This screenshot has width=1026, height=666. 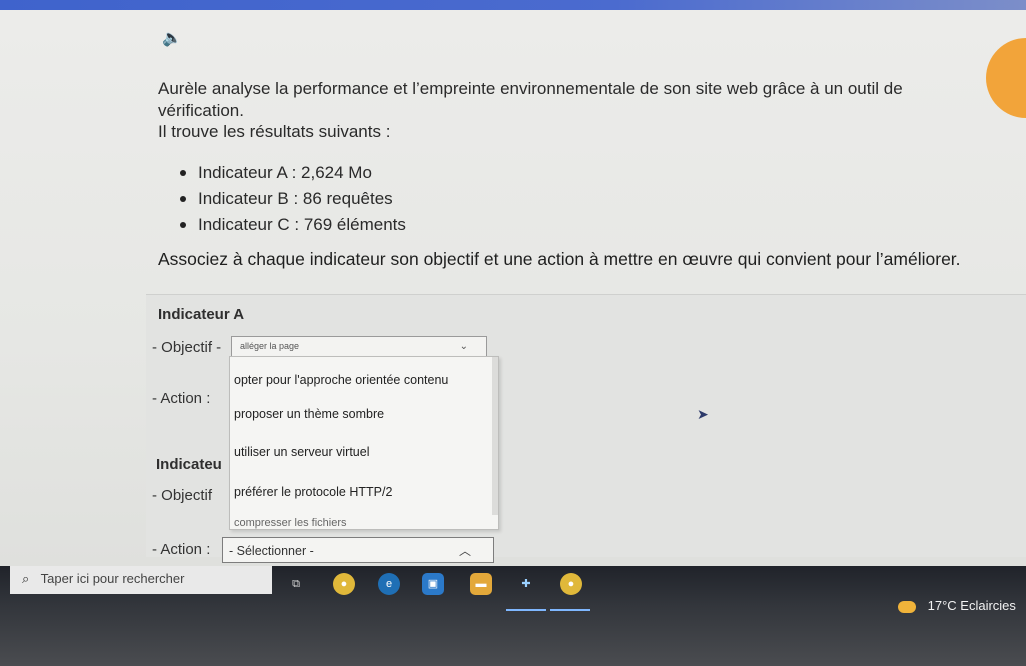 I want to click on chevron-up-icon: ︿, so click(x=464, y=551).